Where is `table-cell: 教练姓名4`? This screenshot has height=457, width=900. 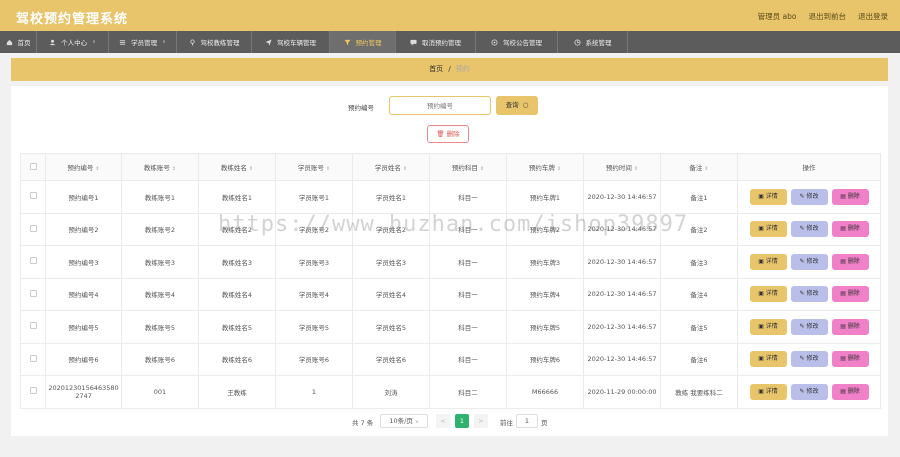 table-cell: 教练姓名4 is located at coordinates (237, 294).